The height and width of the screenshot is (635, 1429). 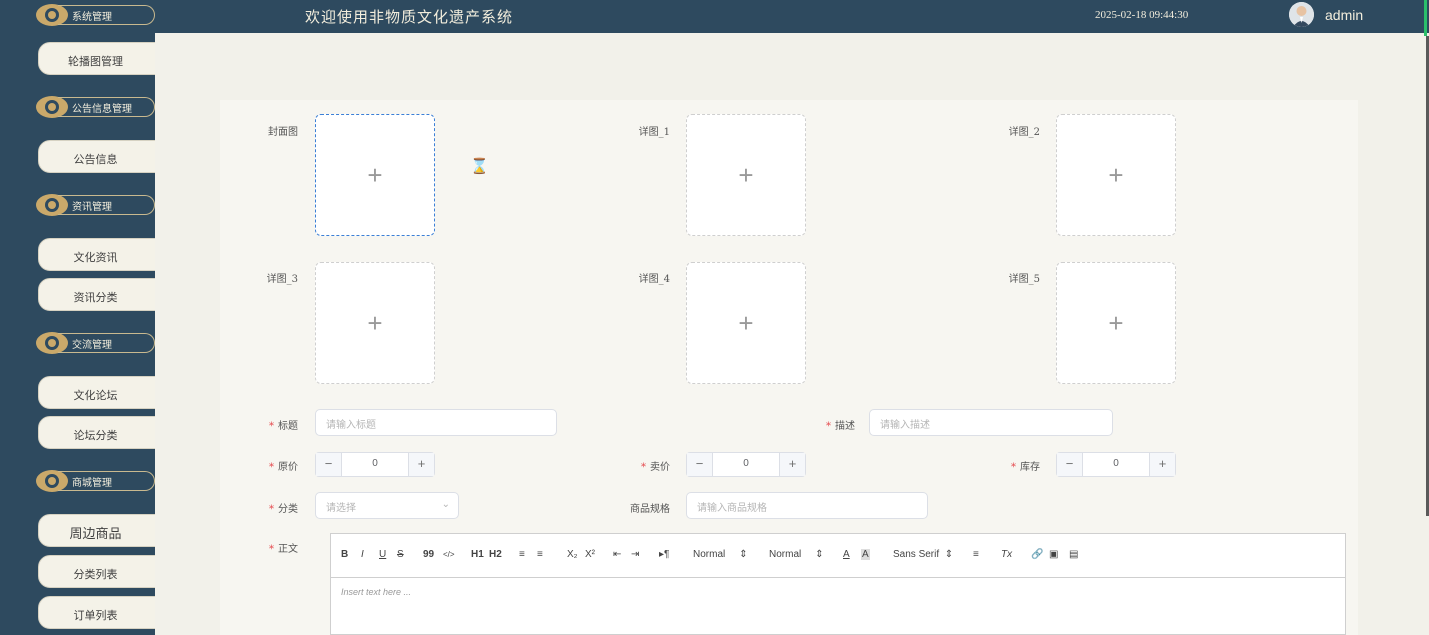 What do you see at coordinates (1073, 554) in the screenshot?
I see `video-icon: ▤` at bounding box center [1073, 554].